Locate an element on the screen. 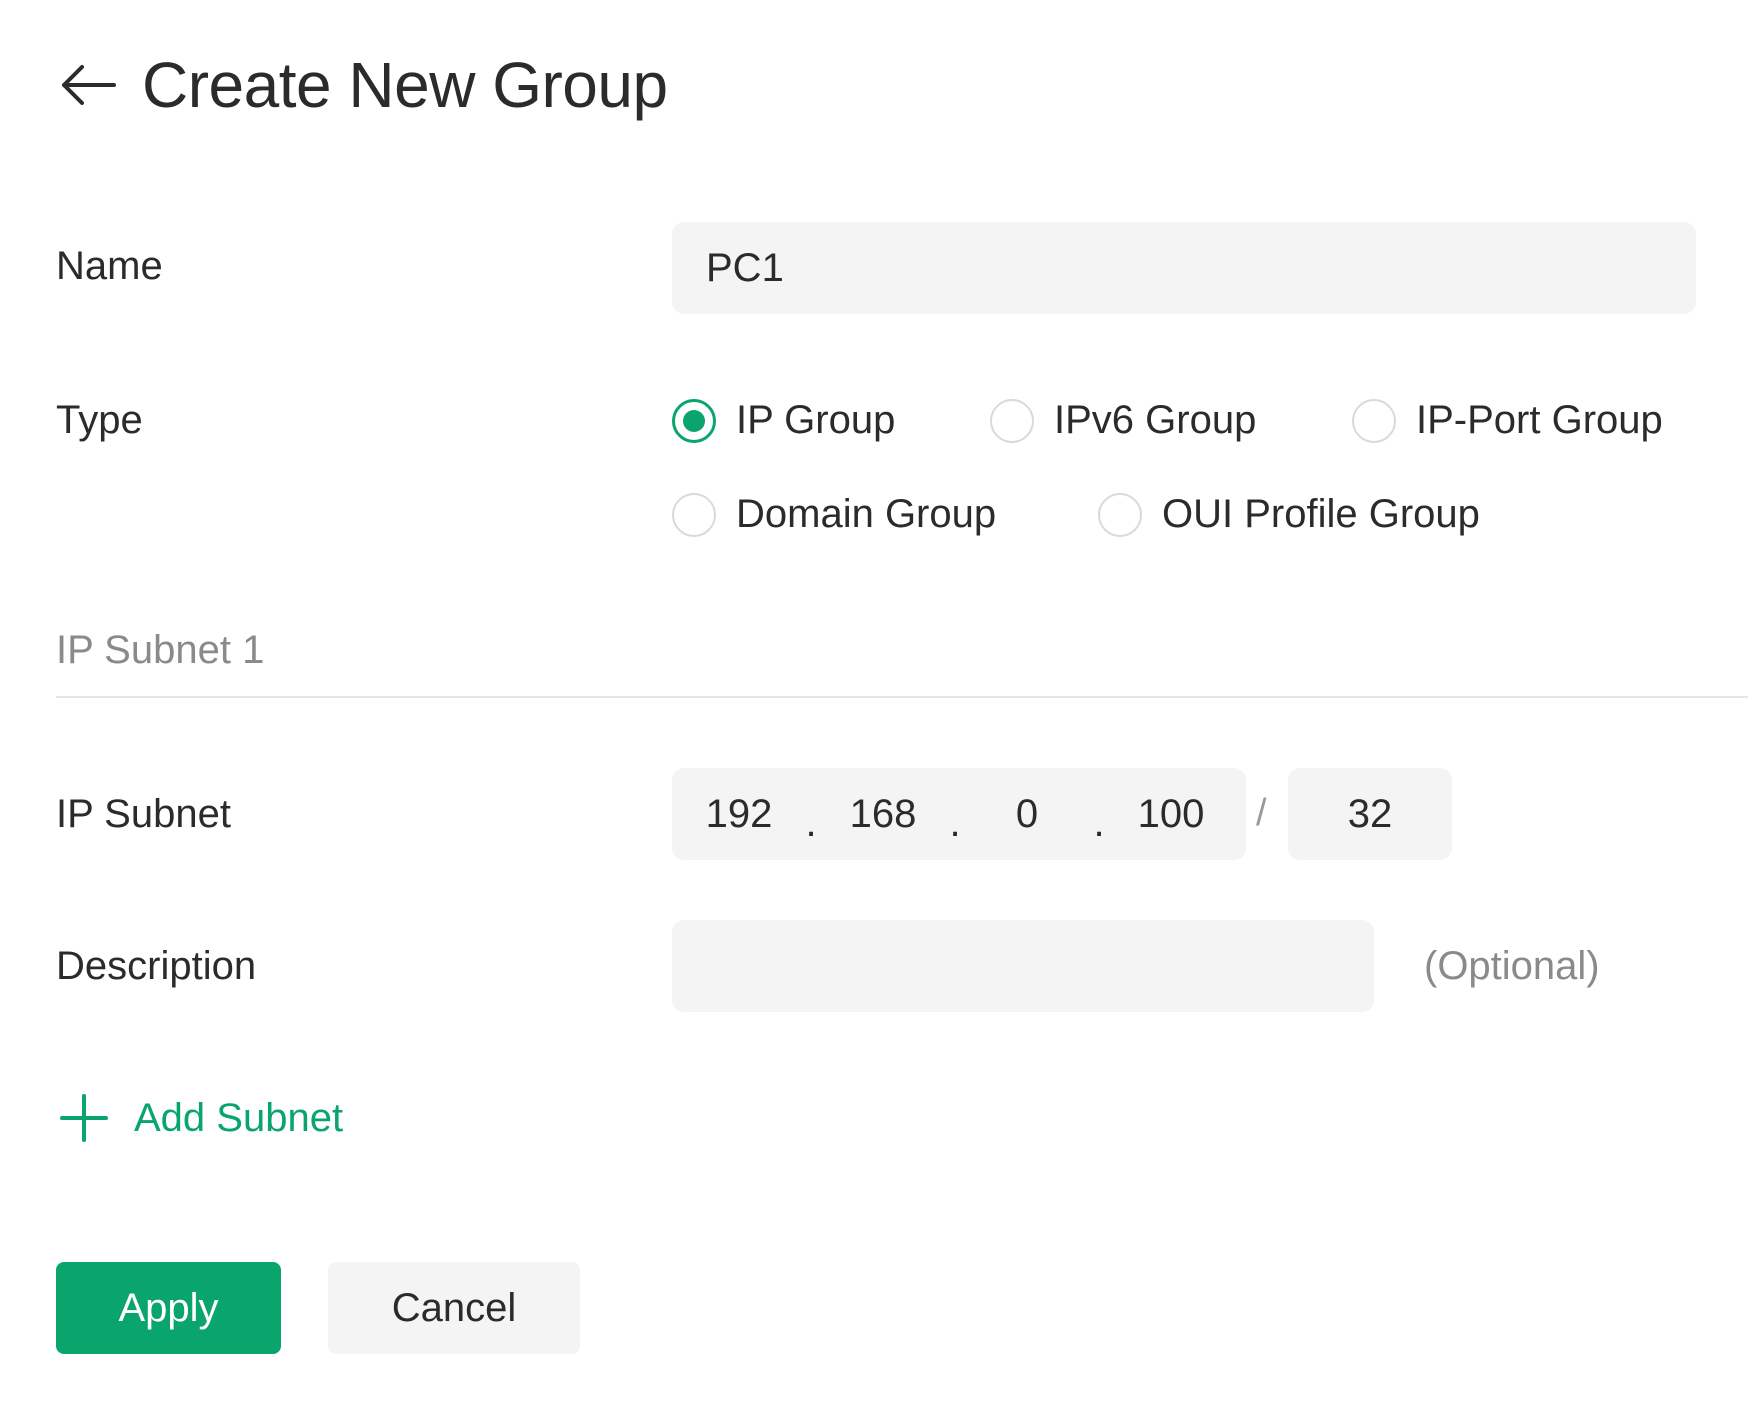 The height and width of the screenshot is (1428, 1748). description-field is located at coordinates (1023, 966).